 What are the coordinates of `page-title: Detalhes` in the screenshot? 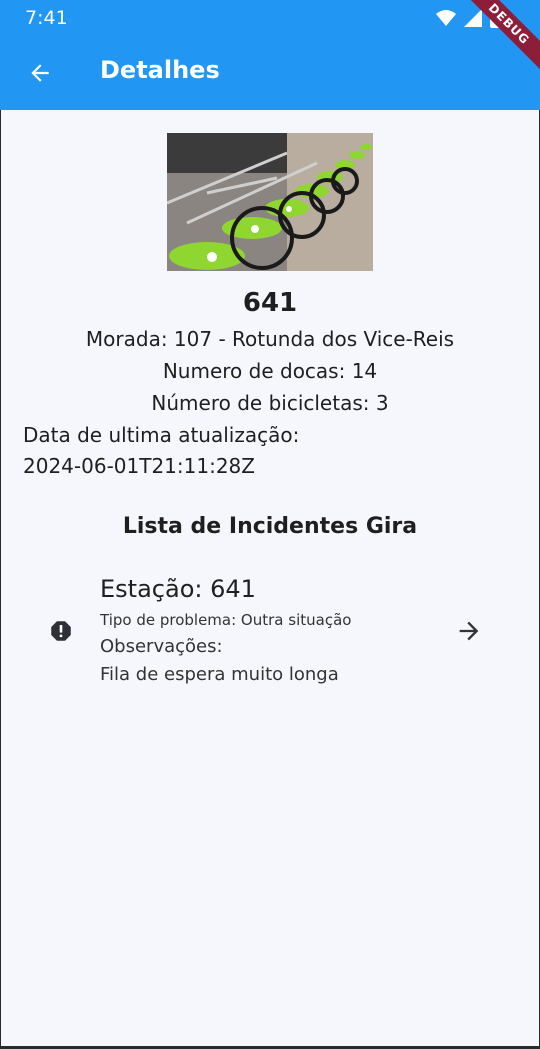 It's located at (160, 70).